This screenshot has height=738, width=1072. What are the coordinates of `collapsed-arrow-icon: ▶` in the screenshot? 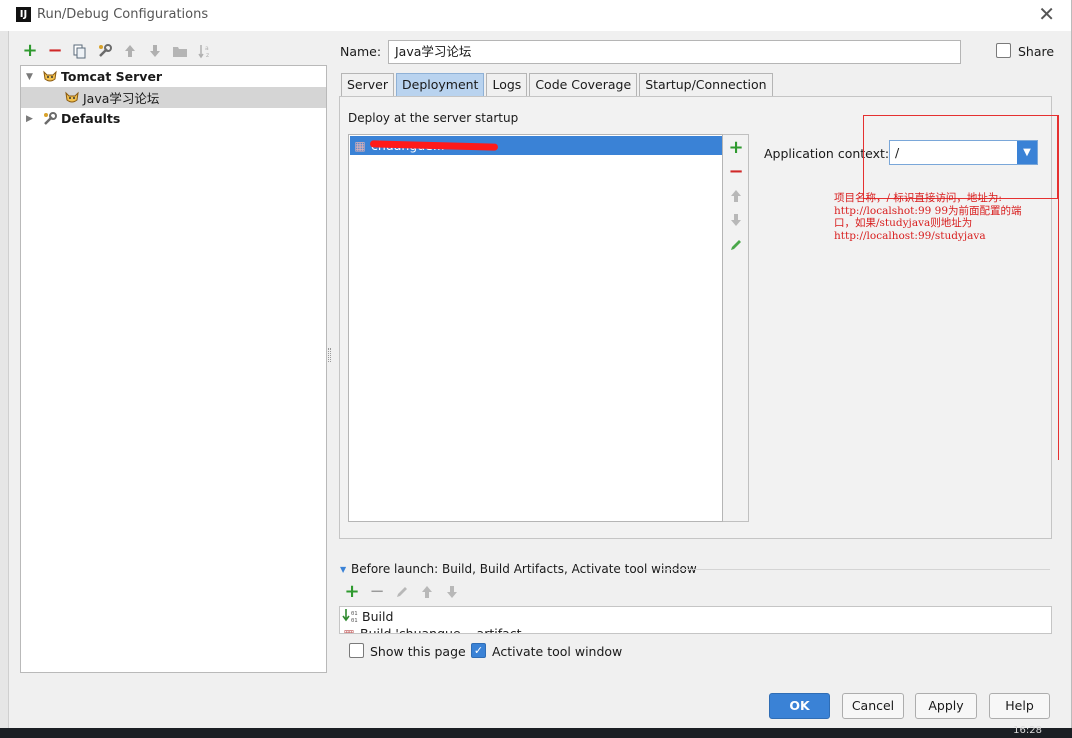 It's located at (31, 119).